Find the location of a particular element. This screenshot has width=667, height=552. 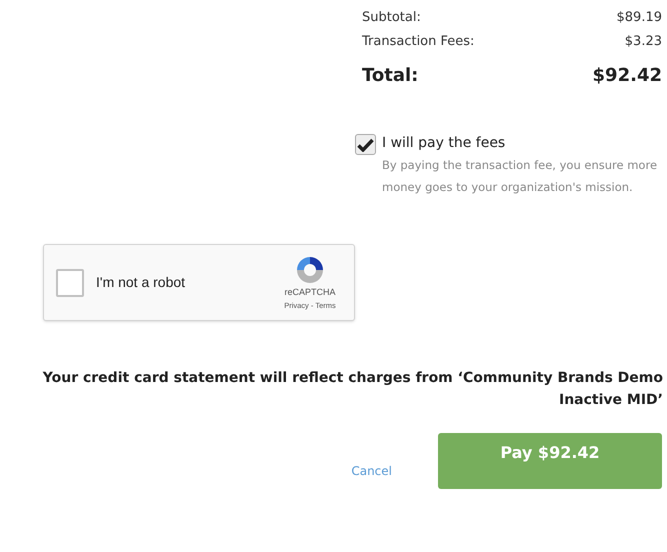

statement-text: Your credit card statement will reflect charges from ‘Community Brands Demo Inactive MID’ is located at coordinates (353, 389).